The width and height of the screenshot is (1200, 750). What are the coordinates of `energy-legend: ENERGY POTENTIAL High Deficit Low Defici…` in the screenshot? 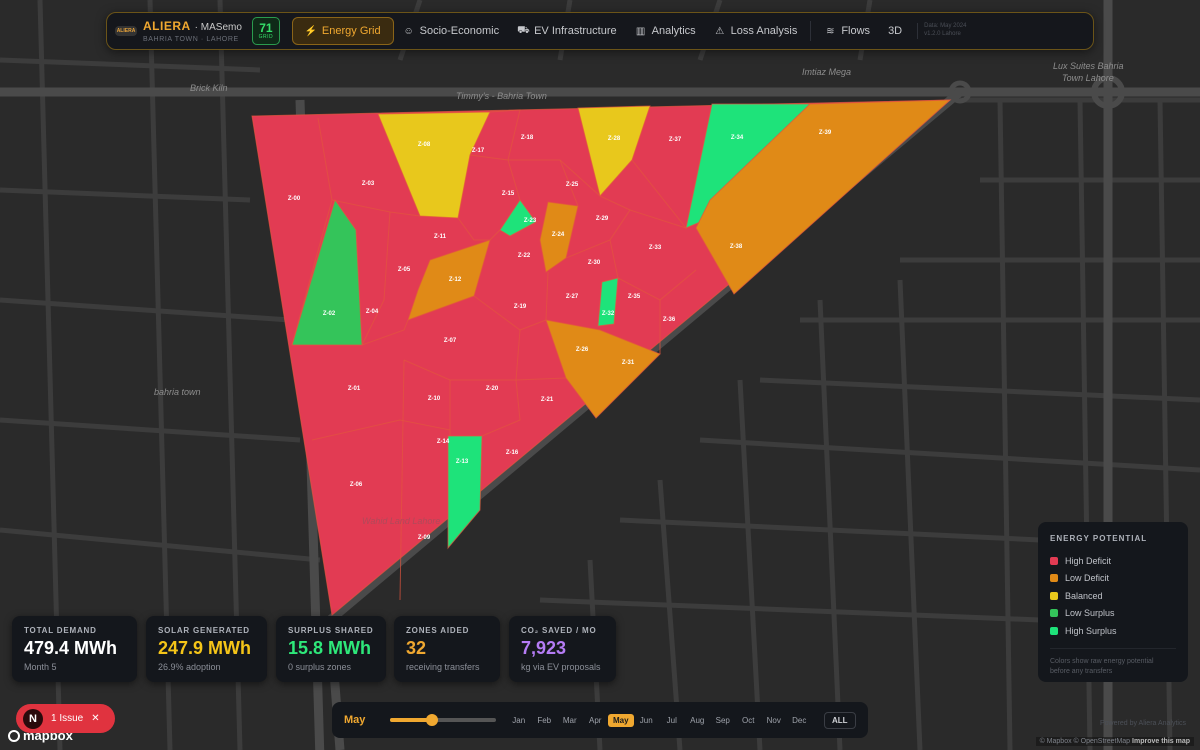 It's located at (1113, 602).